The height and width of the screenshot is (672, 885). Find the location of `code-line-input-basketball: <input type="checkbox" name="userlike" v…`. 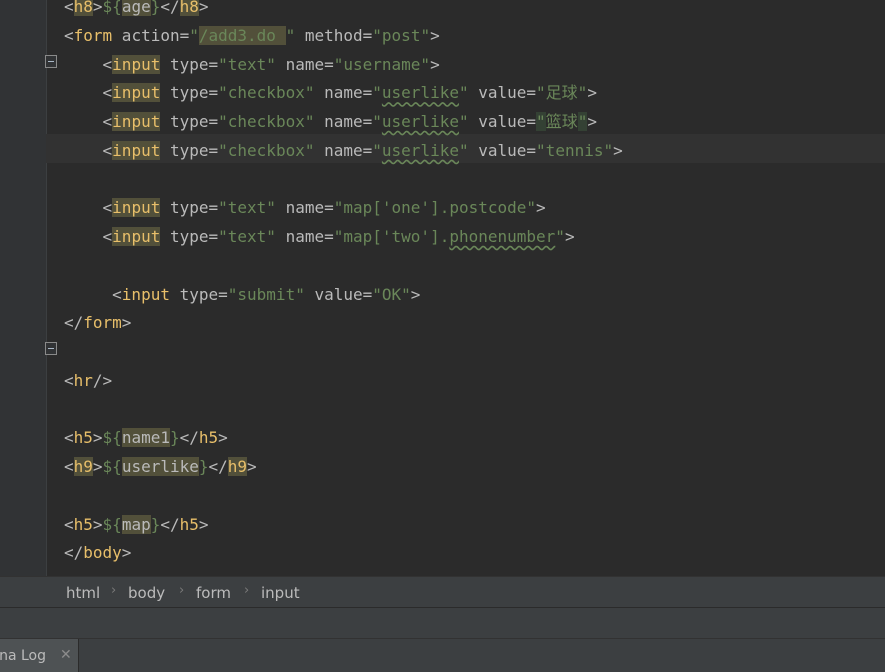

code-line-input-basketball: <input type="checkbox" name="userlike" v… is located at coordinates (330, 121).